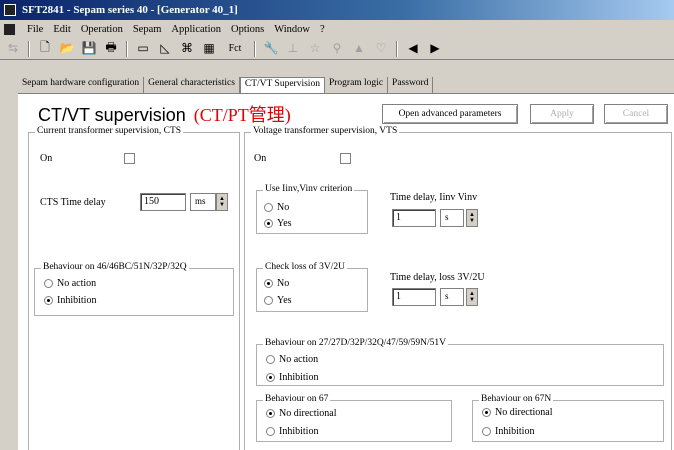 The height and width of the screenshot is (450, 674). I want to click on cancel-button: Cancel, so click(636, 114).